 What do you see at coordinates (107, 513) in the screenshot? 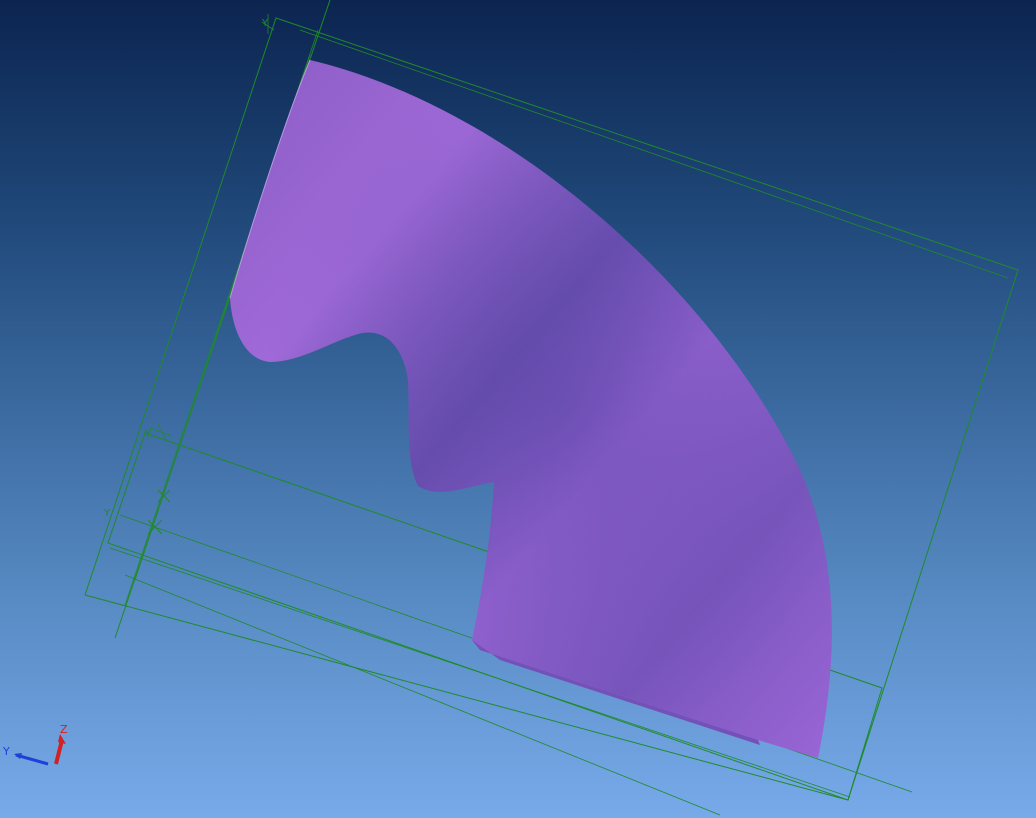
I see `datum-label-low: Y` at bounding box center [107, 513].